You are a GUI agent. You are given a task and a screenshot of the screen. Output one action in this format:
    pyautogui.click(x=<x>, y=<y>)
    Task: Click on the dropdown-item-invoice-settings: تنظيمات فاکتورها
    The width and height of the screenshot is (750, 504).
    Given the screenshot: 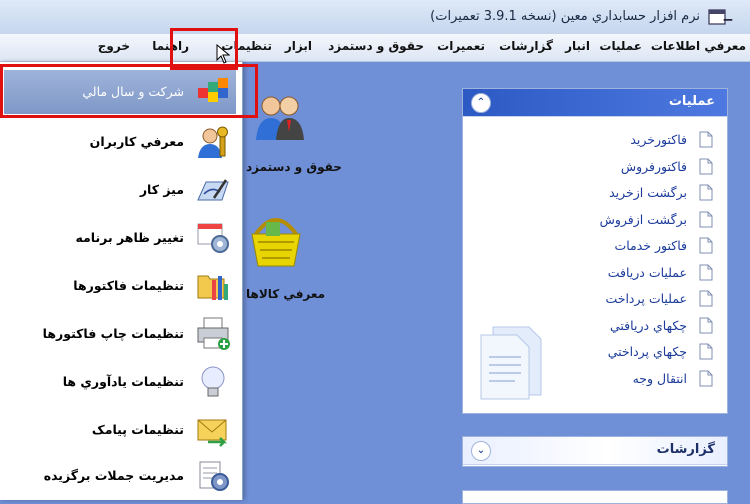 What is the action you would take?
    pyautogui.click(x=120, y=286)
    